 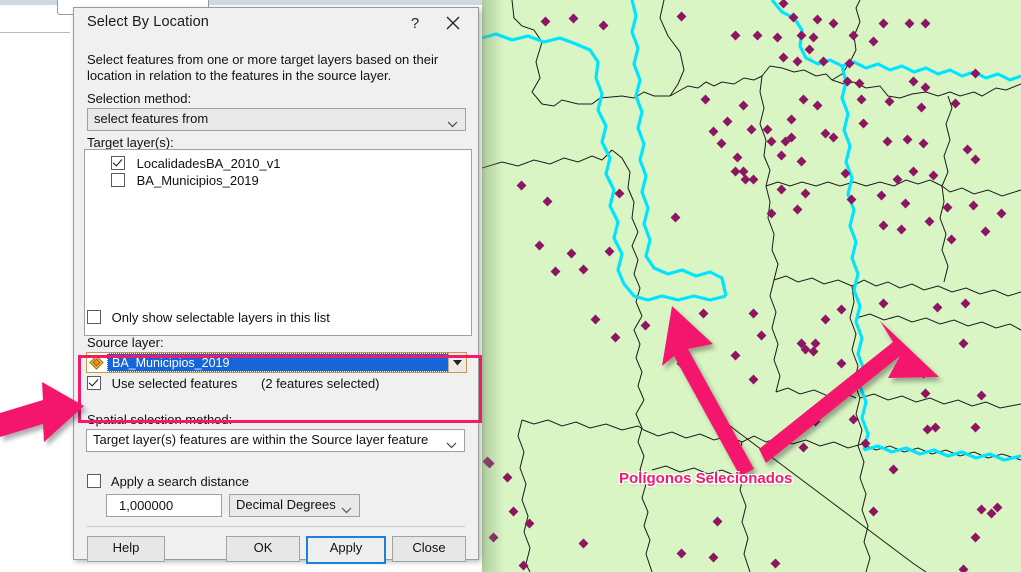 What do you see at coordinates (208, 163) in the screenshot?
I see `target-layer-label-0: LocalidadesBA_2010_v1` at bounding box center [208, 163].